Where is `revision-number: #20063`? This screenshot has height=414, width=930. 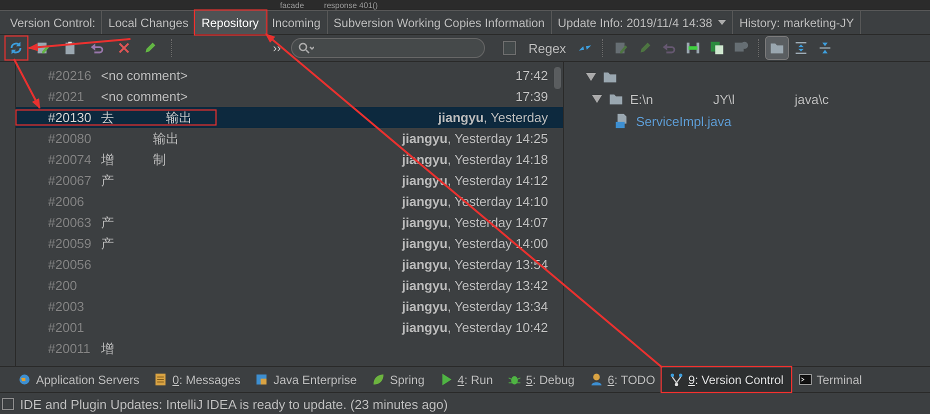
revision-number: #20063 is located at coordinates (69, 222).